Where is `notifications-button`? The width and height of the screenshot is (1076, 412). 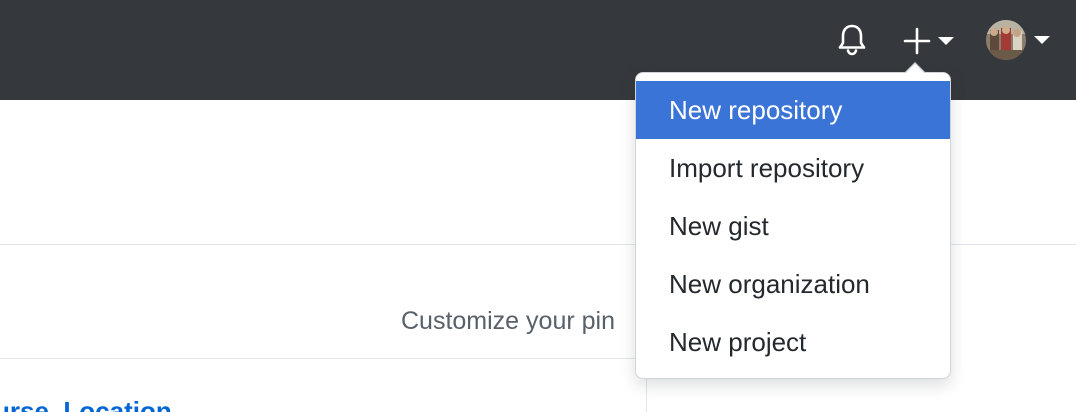
notifications-button is located at coordinates (852, 40).